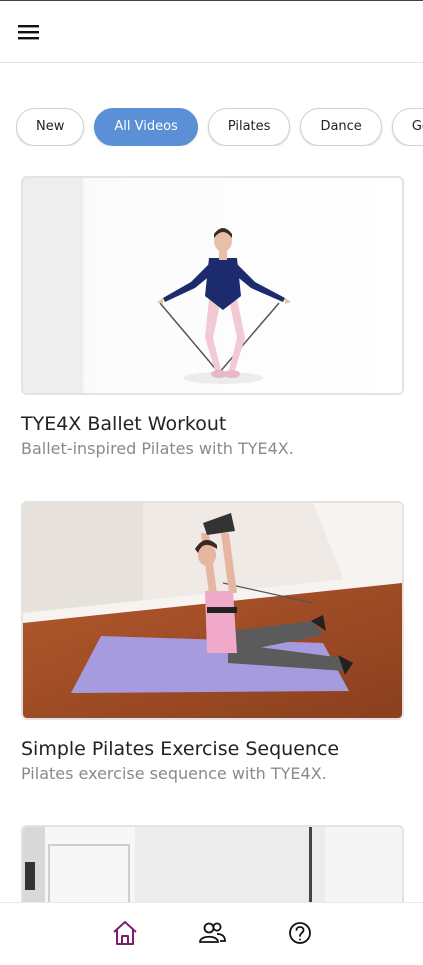 The image size is (423, 965). What do you see at coordinates (212, 749) in the screenshot?
I see `video-title: Simple Pilates Exercise Sequence` at bounding box center [212, 749].